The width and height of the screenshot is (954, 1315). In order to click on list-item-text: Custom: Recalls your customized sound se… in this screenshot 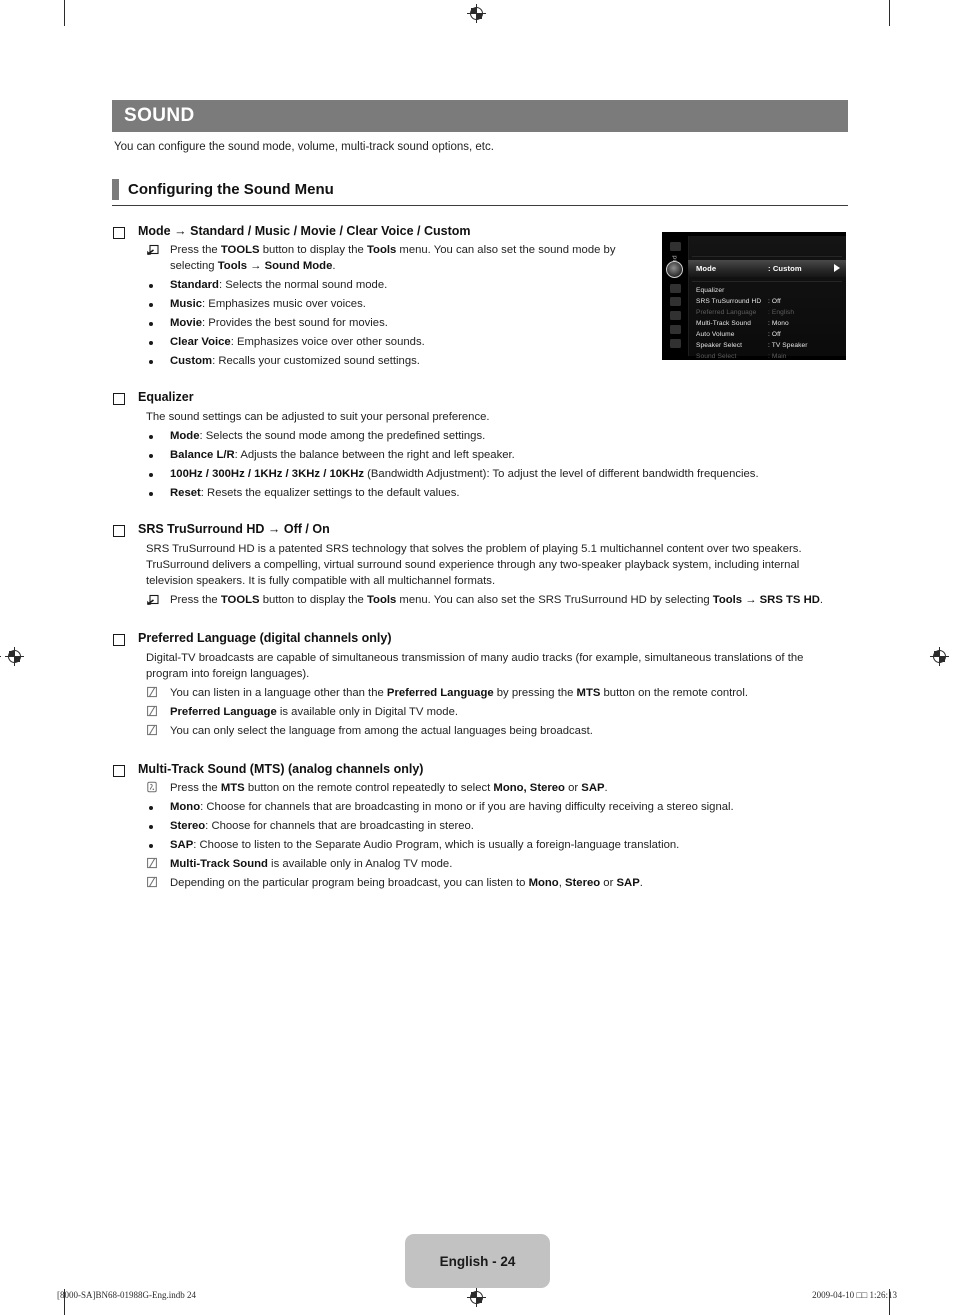, I will do `click(295, 361)`.